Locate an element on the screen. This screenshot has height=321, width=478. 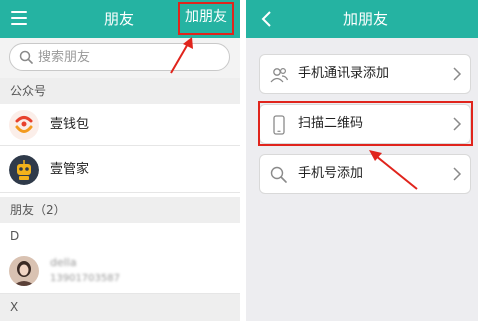
section-header-friends: 朋友（2） is located at coordinates (120, 210).